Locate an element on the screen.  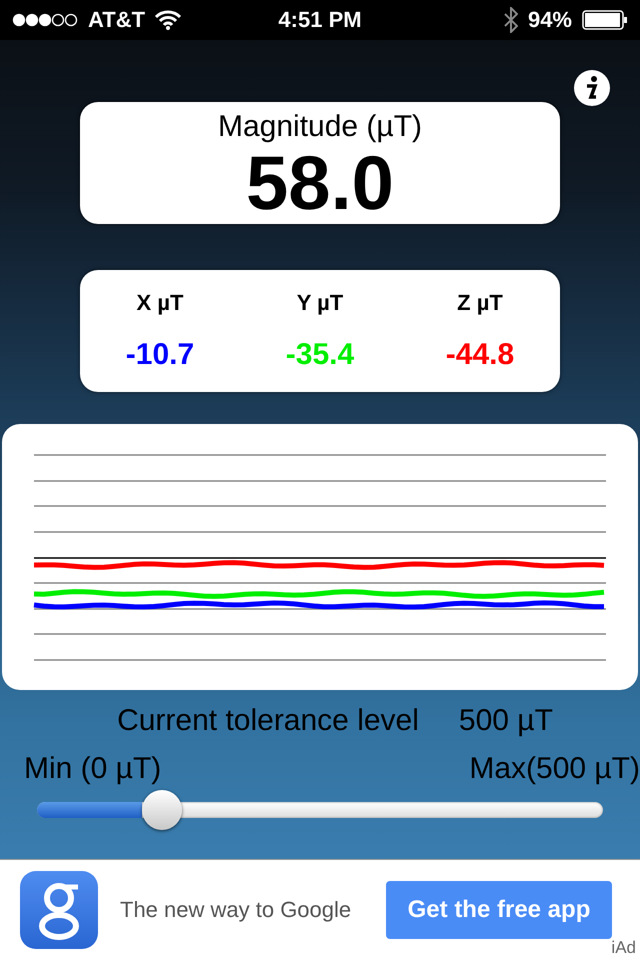
ad-banner: The new way to Google Get the free app iAd is located at coordinates (320, 909).